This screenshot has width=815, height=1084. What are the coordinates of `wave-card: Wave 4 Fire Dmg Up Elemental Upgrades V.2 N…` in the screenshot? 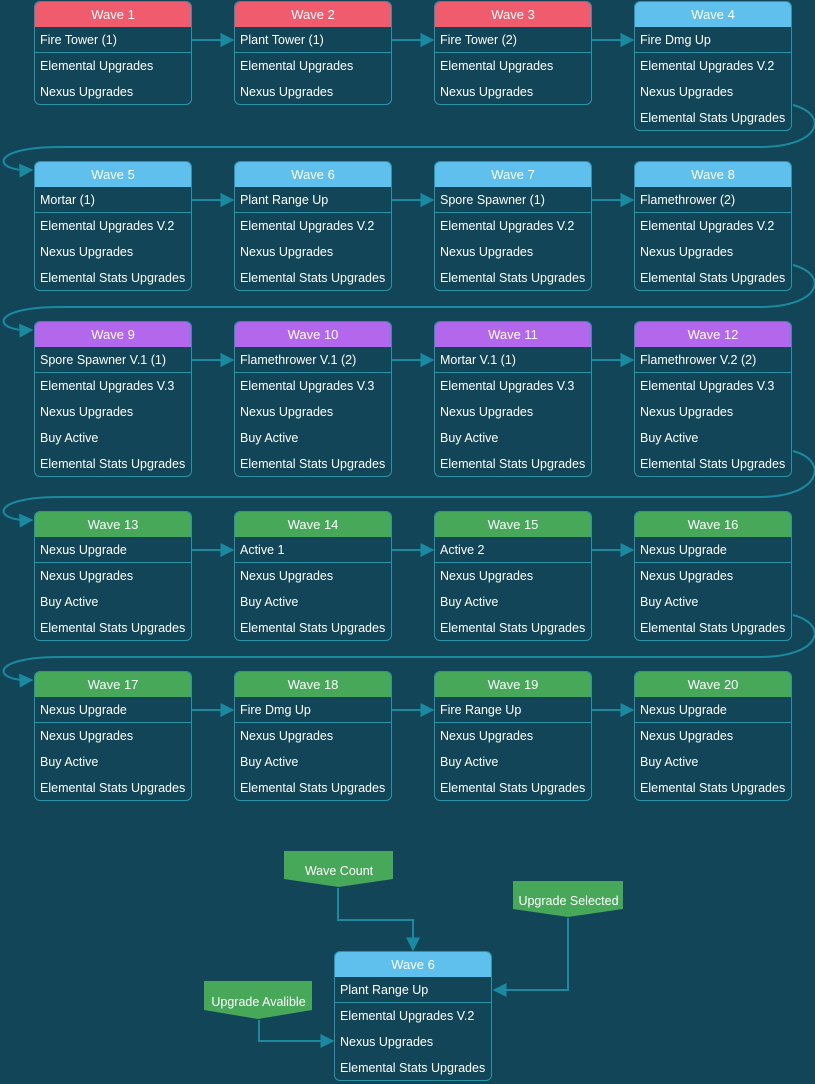 It's located at (713, 66).